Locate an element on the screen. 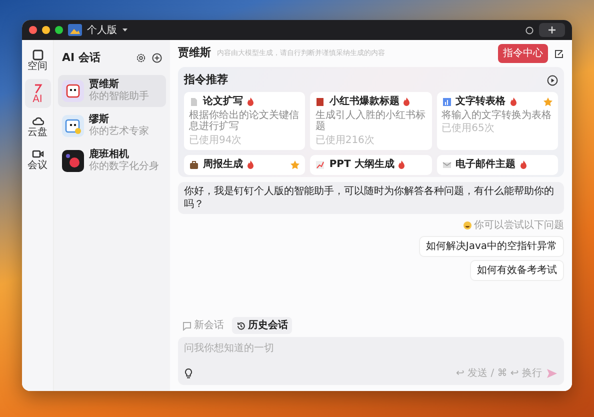 Image resolution: width=594 pixels, height=417 pixels. caret-icon is located at coordinates (125, 30).